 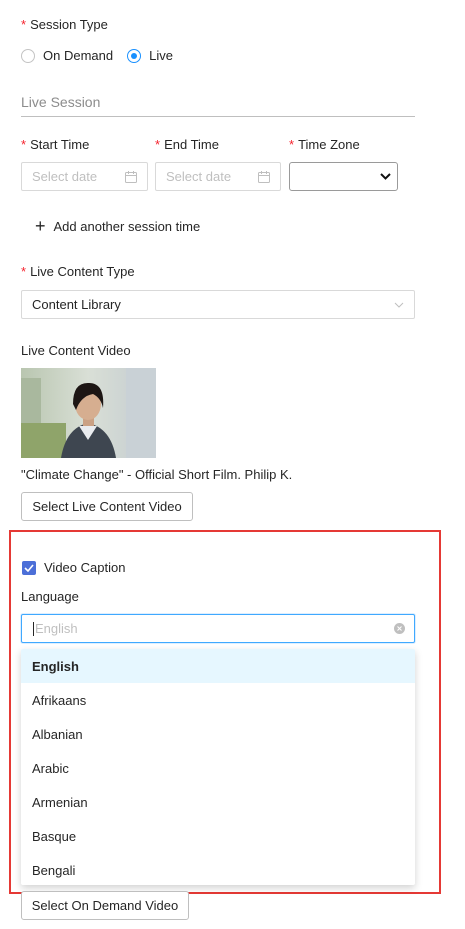 I want to click on session-type-radio-group: On Demand Live, so click(x=104, y=55).